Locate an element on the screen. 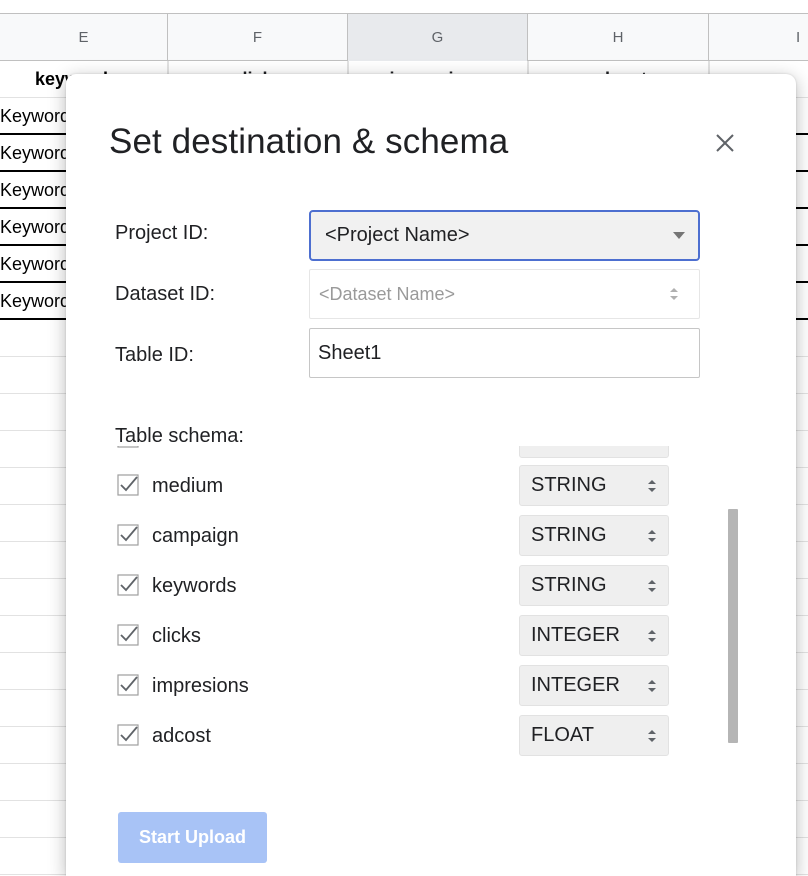  column-header-row: E F G H I is located at coordinates (404, 37).